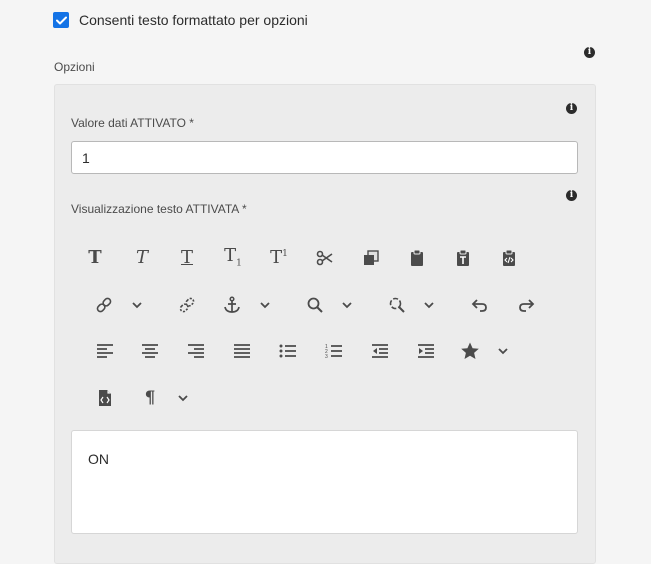  I want to click on outdent-button, so click(380, 351).